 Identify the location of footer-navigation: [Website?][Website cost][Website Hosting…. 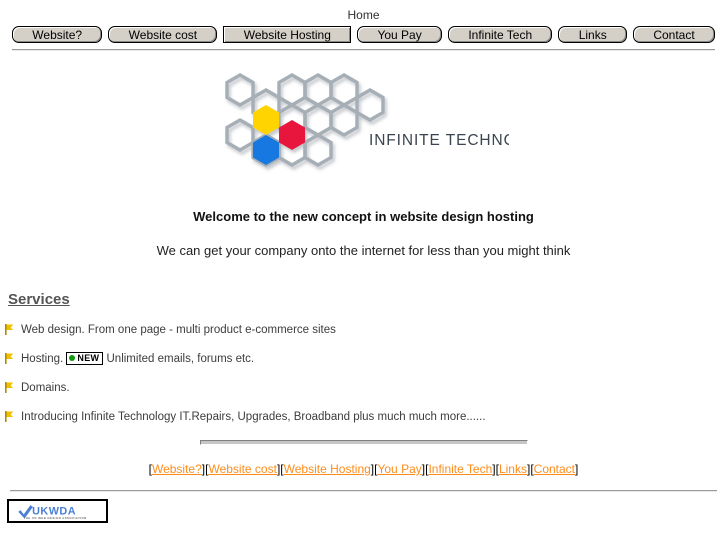
(363, 469).